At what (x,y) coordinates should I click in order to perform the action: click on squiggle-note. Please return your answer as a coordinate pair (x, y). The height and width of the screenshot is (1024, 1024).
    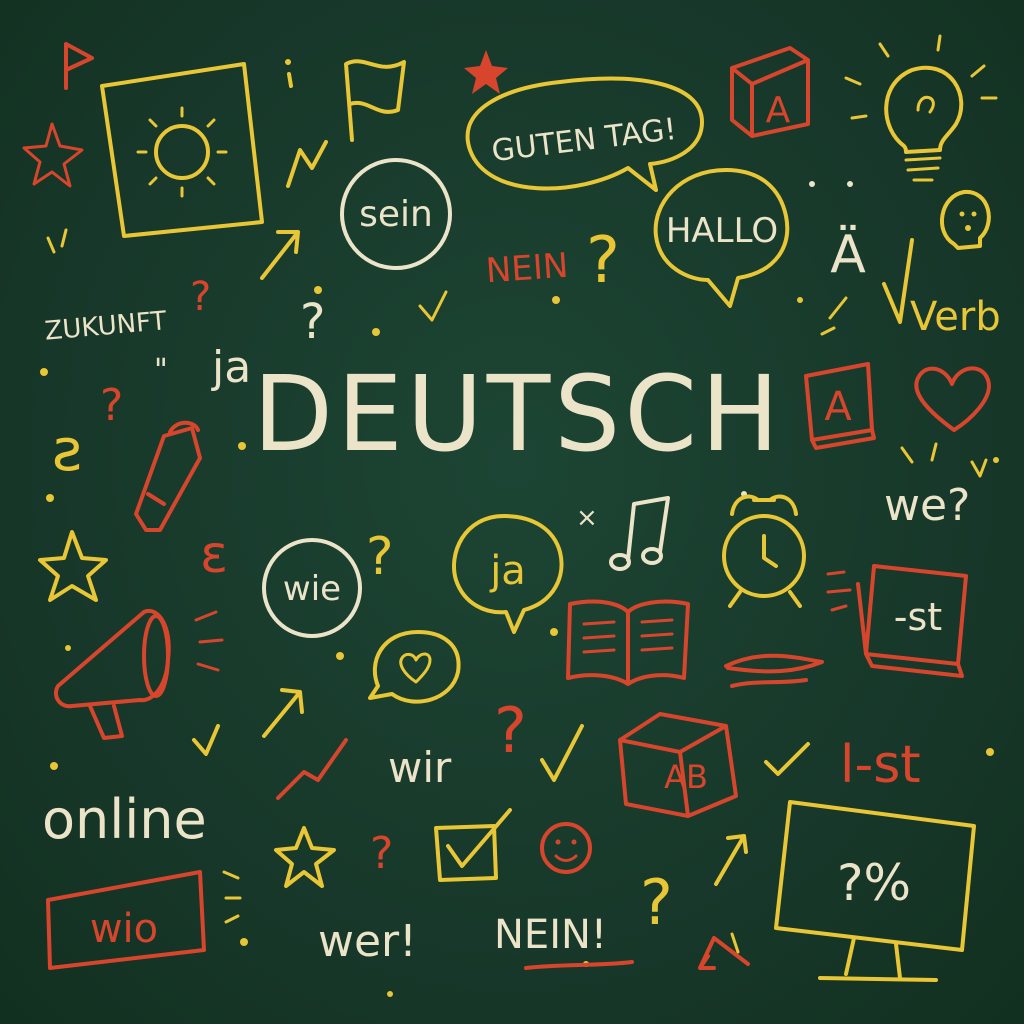
    Looking at the image, I should click on (307, 164).